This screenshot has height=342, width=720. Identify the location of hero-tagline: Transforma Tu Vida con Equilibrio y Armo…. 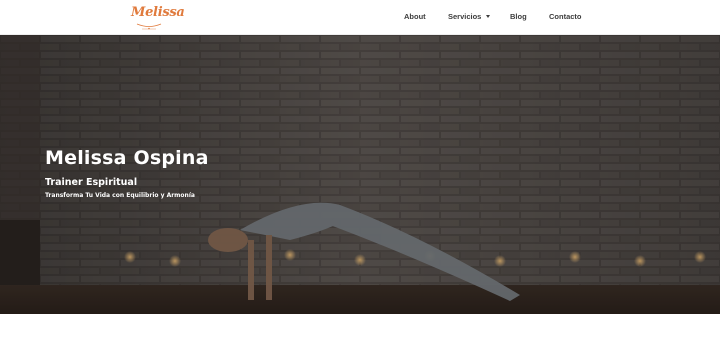
(120, 195).